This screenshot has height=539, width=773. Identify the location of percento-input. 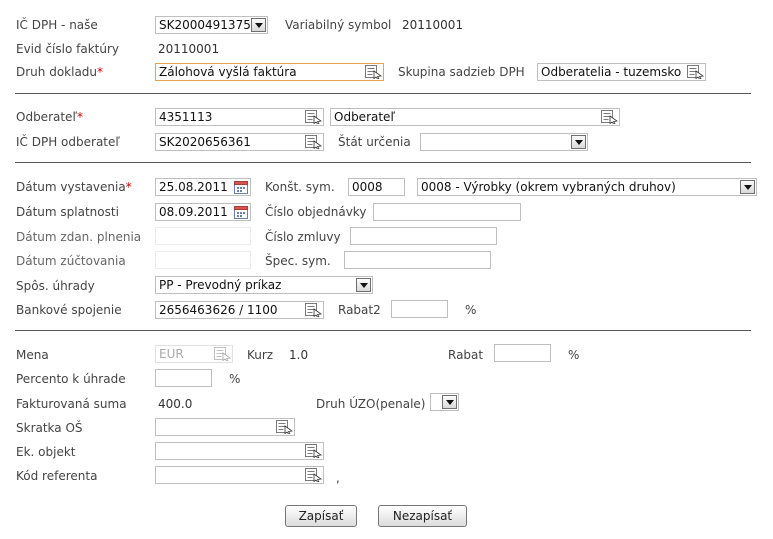
(183, 378).